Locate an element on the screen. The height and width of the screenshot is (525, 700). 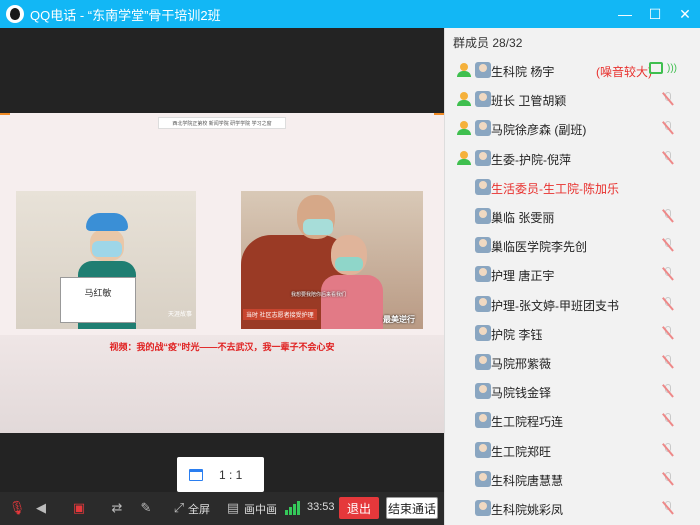
member-row: 生科院 杨宇 (噪音较大)))) is located at coordinates (572, 70).